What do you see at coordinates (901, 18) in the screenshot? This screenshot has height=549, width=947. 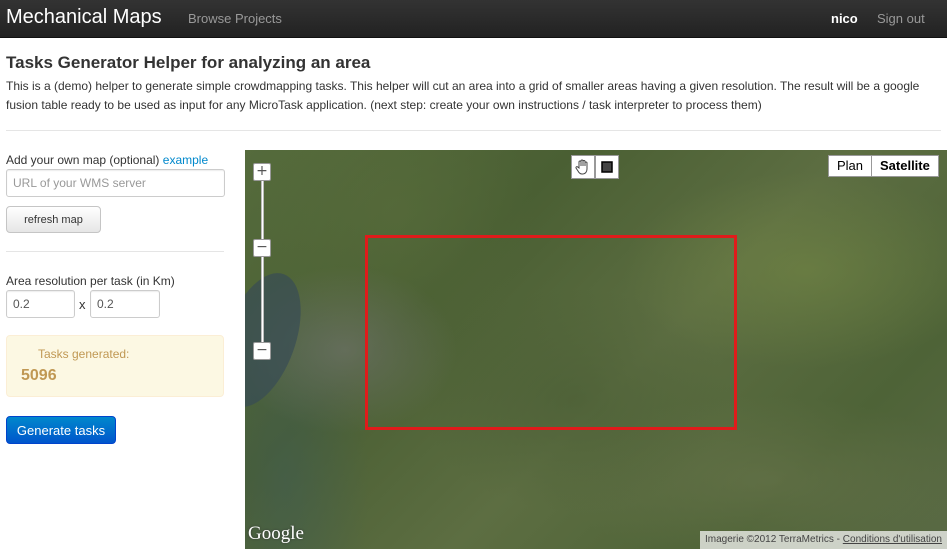 I see `sign-out-link: Sign out` at bounding box center [901, 18].